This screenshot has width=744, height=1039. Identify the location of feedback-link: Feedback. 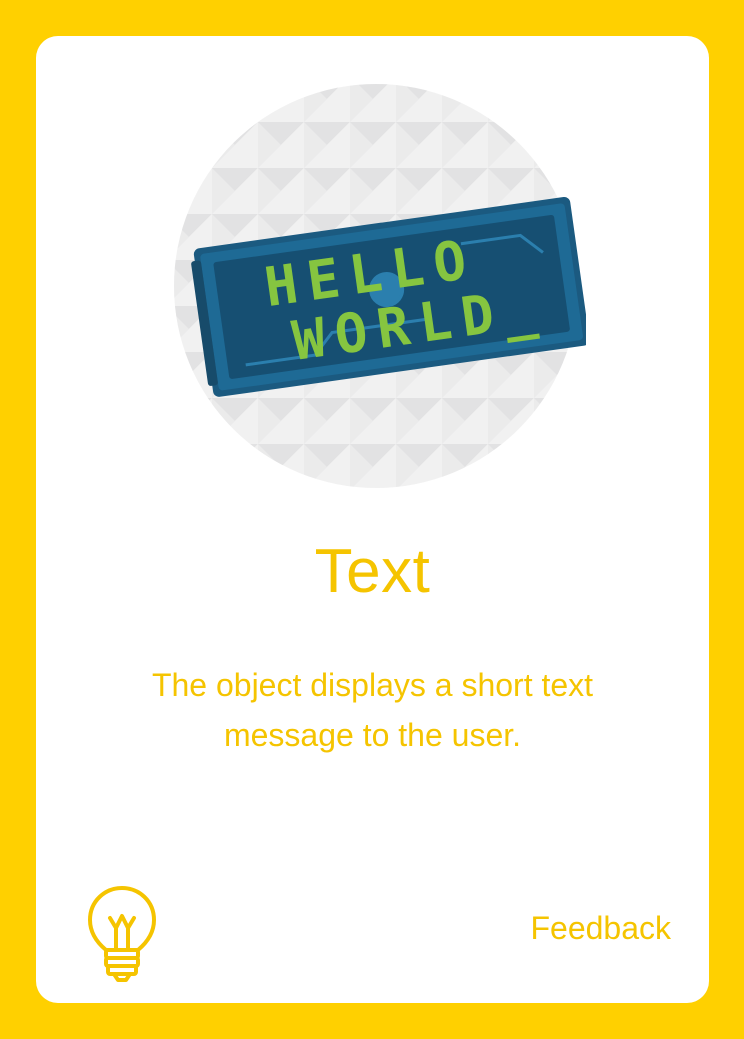
(600, 928).